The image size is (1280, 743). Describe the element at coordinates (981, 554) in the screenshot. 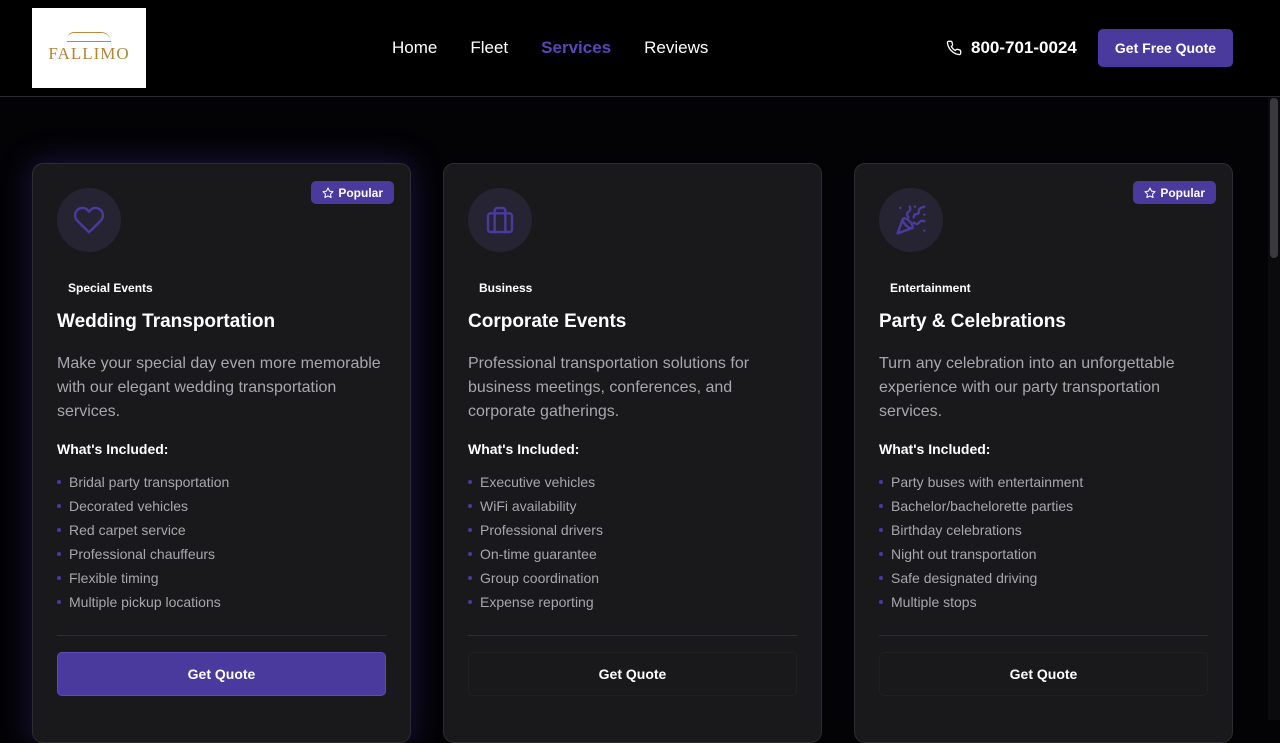

I see `feature-item: Night out transportation` at that location.